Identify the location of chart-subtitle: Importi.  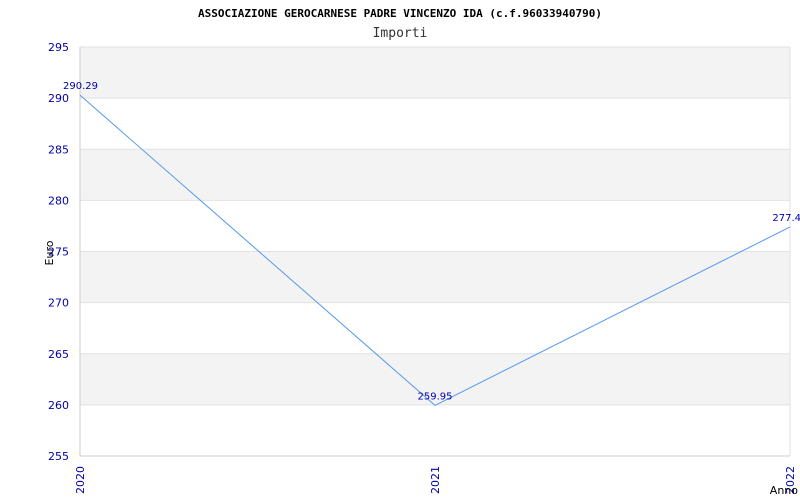
(400, 33).